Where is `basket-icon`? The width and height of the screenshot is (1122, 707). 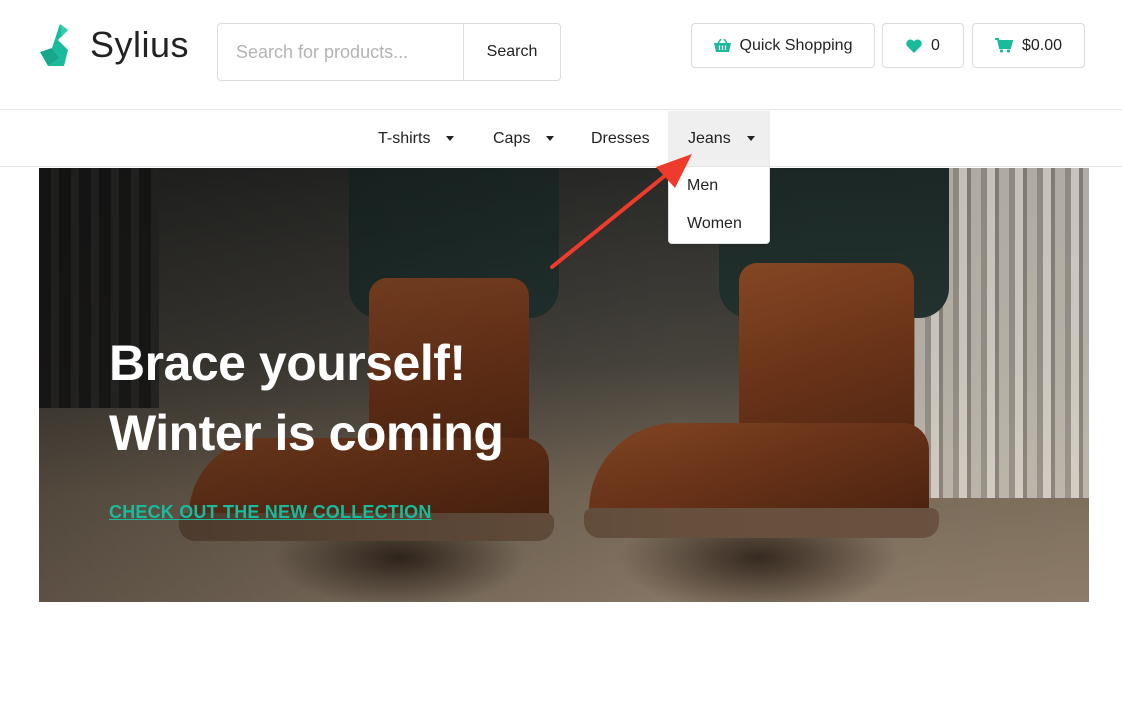
basket-icon is located at coordinates (722, 45).